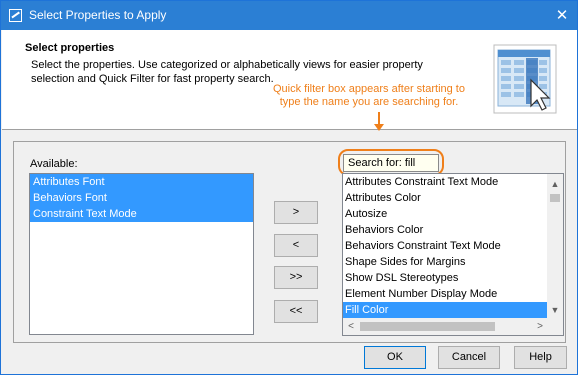  I want to click on list-item: Behaviors Constraint Text Mode, so click(445, 246).